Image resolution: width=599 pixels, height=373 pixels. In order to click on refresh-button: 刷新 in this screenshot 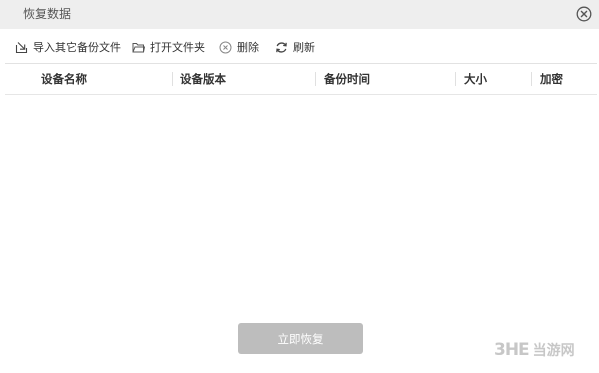, I will do `click(295, 47)`.